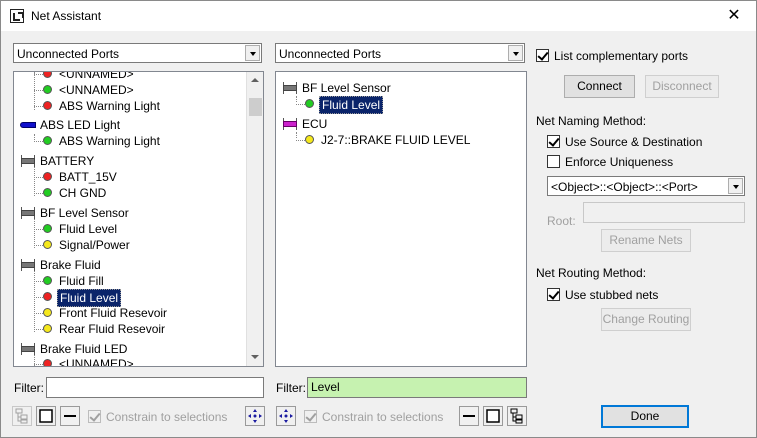 This screenshot has height=438, width=757. I want to click on port-label: CH GND, so click(83, 193).